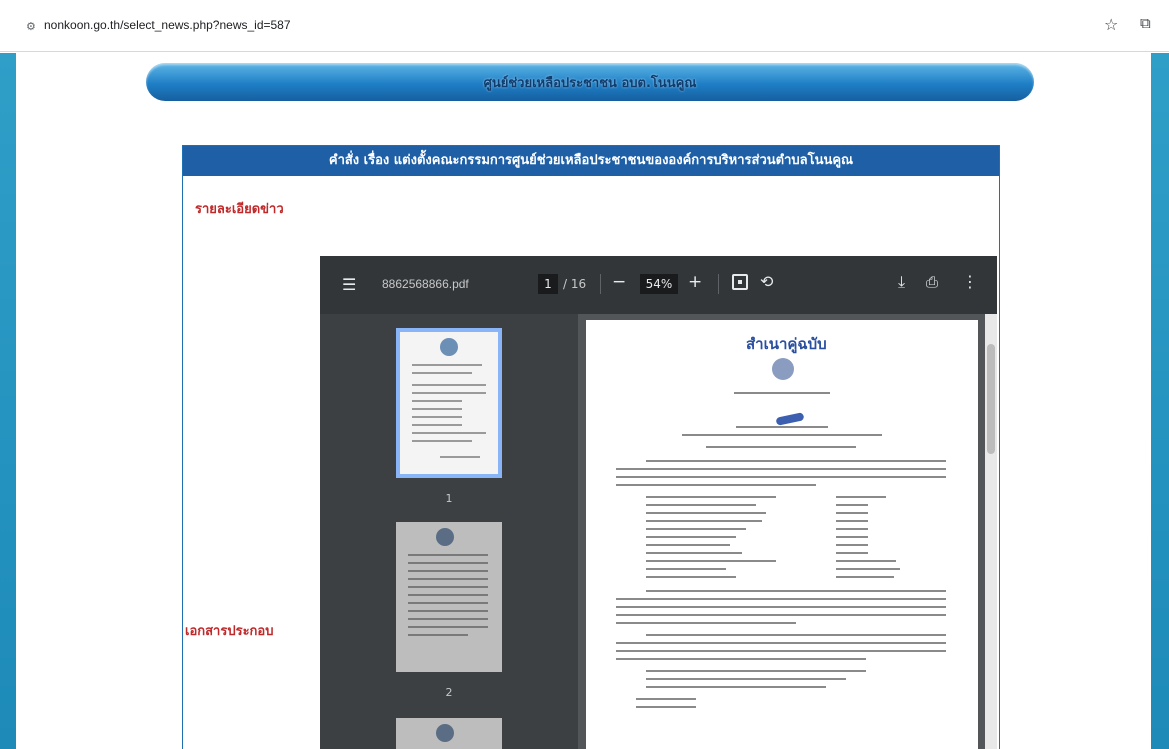  I want to click on fit-page-icon, so click(740, 282).